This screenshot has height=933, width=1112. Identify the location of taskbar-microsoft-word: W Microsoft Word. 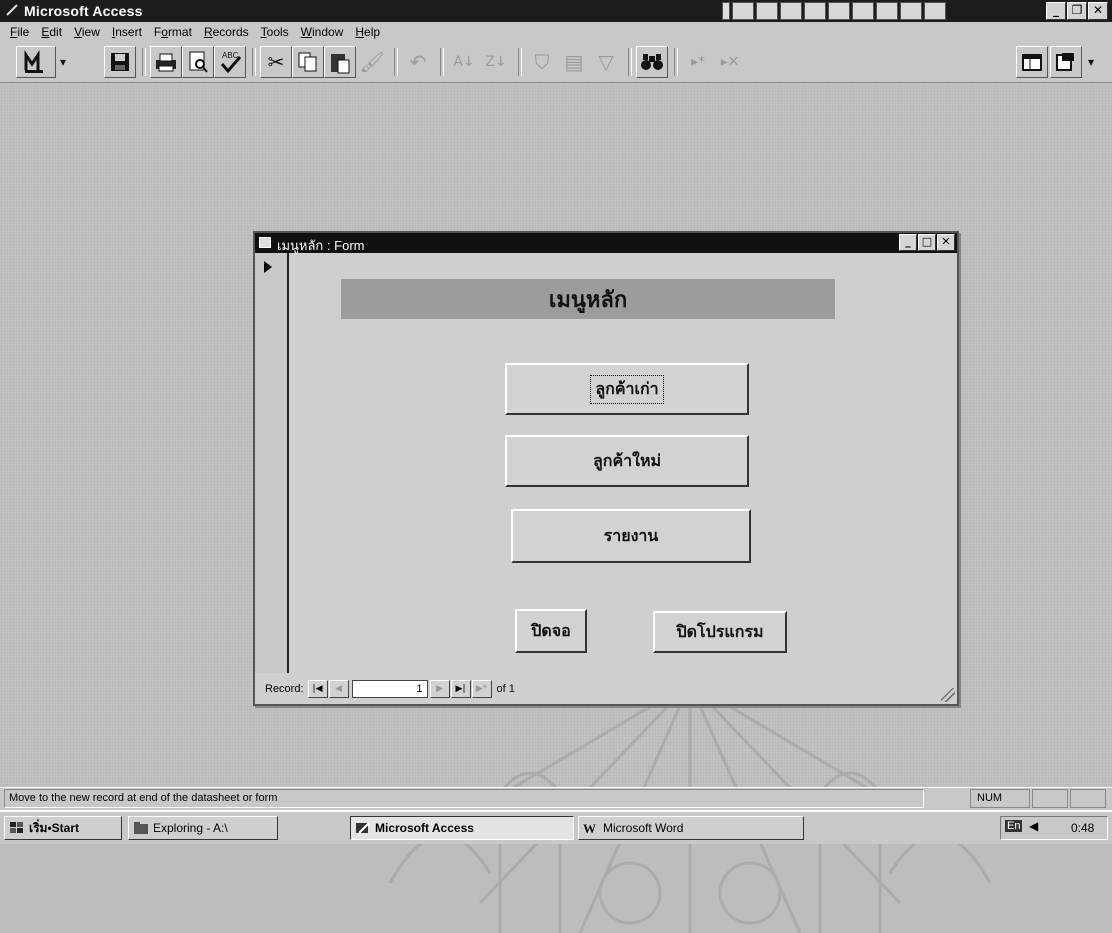
(691, 828).